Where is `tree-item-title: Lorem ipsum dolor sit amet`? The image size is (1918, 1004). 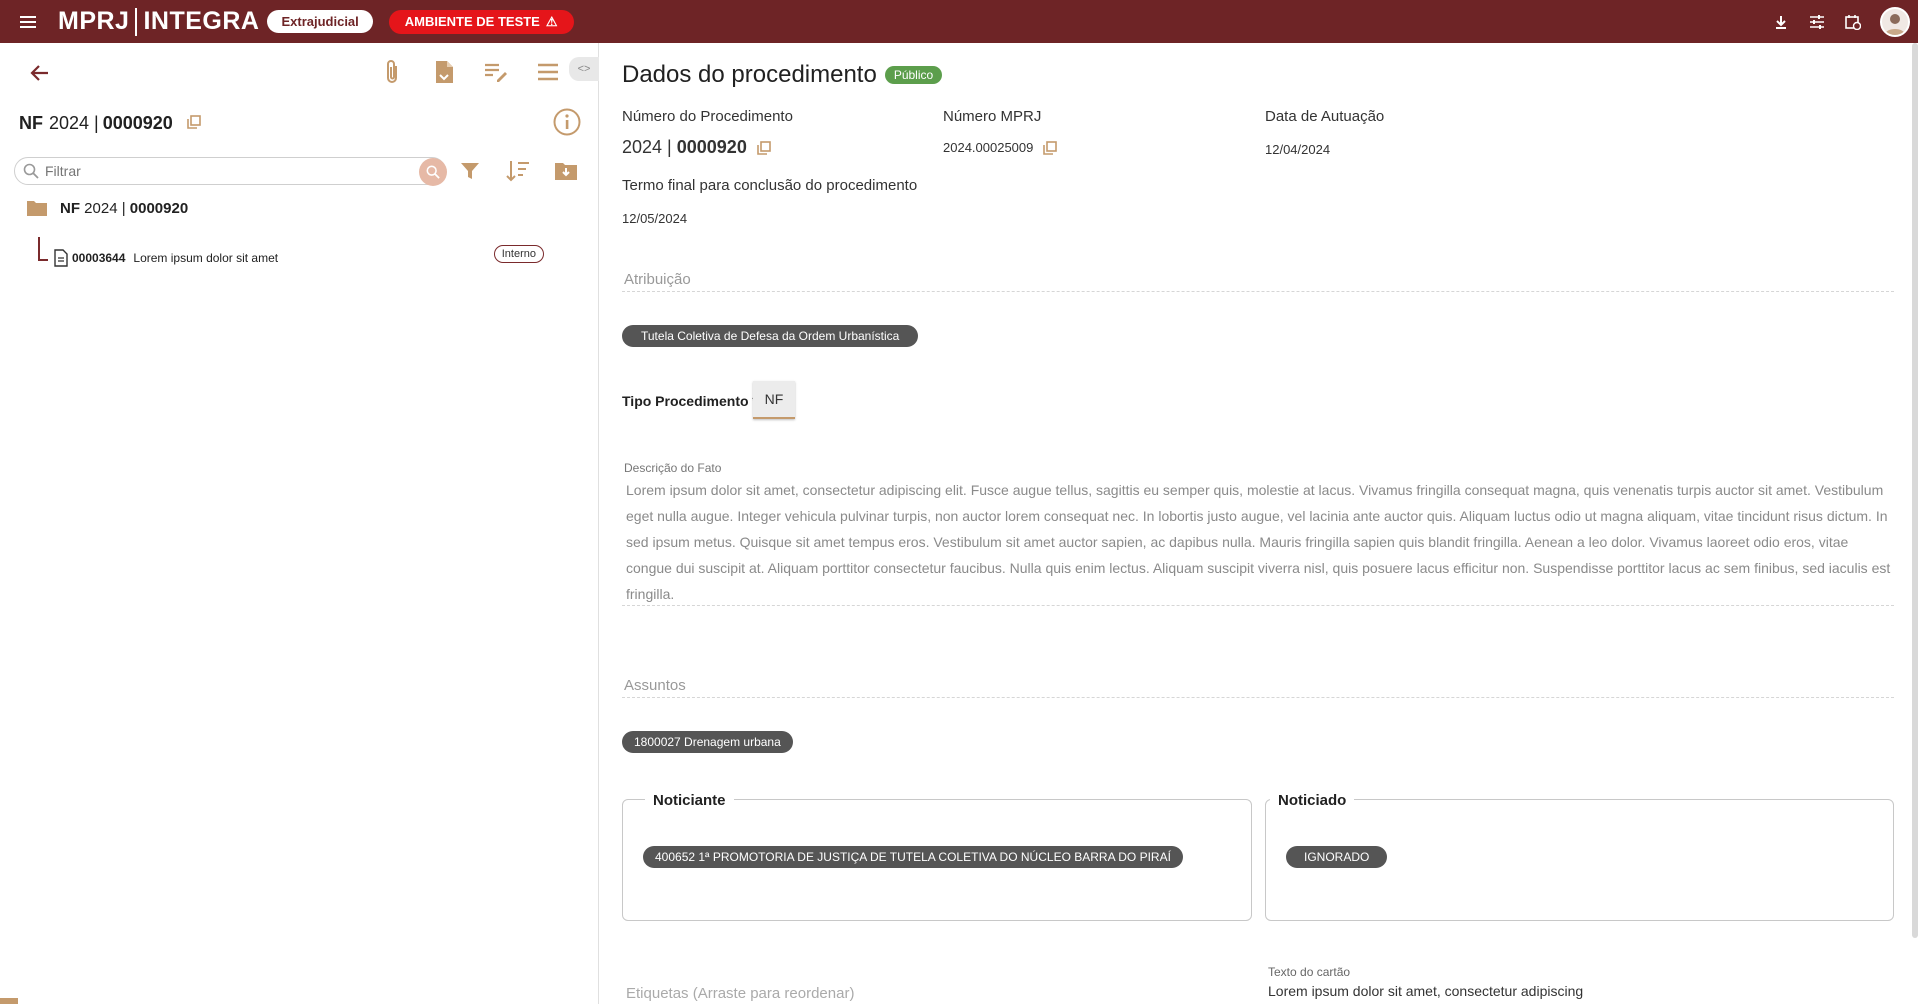
tree-item-title: Lorem ipsum dolor sit amet is located at coordinates (206, 258).